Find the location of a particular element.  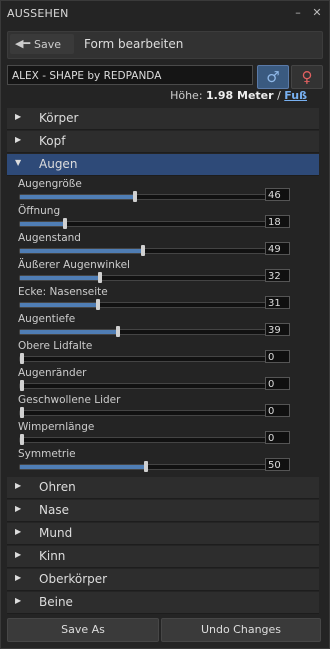

section-mund: ▶ Mund is located at coordinates (163, 534).